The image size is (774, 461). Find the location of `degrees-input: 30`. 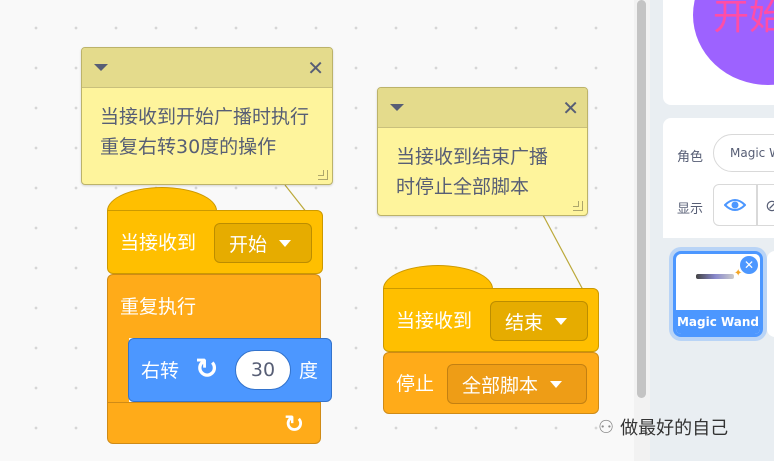

degrees-input: 30 is located at coordinates (263, 370).